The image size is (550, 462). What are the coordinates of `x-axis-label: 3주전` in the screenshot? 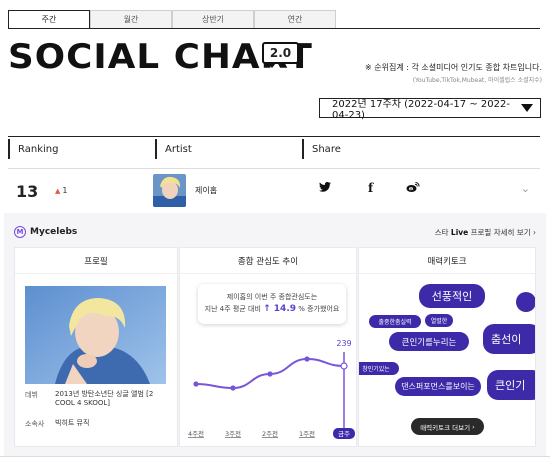 It's located at (233, 433).